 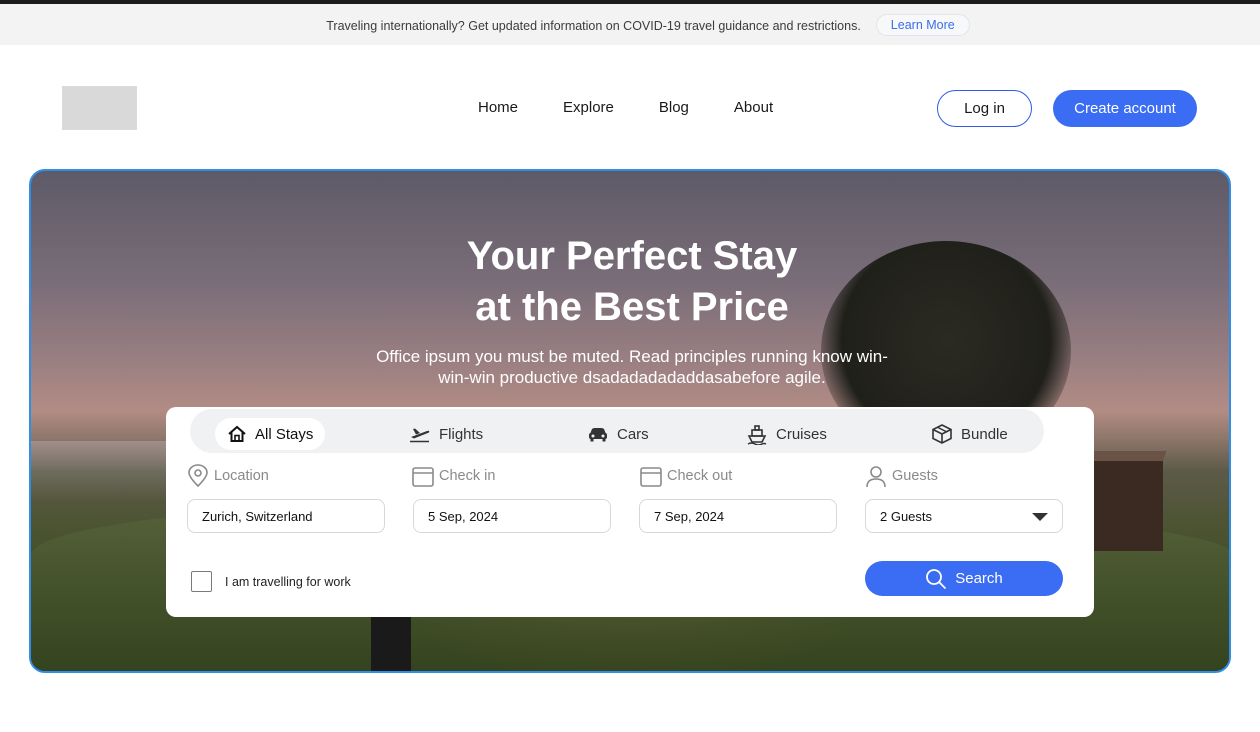 What do you see at coordinates (461, 434) in the screenshot?
I see `tab-flights-label: Flights` at bounding box center [461, 434].